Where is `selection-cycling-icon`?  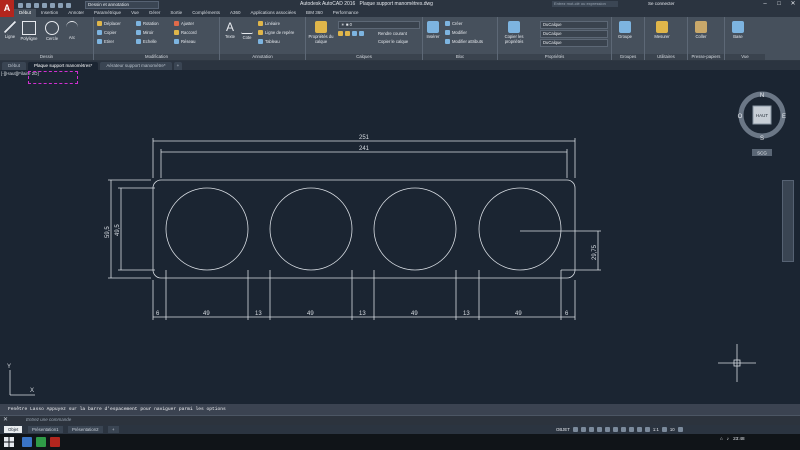
selection-cycling-icon is located at coordinates (639, 429).